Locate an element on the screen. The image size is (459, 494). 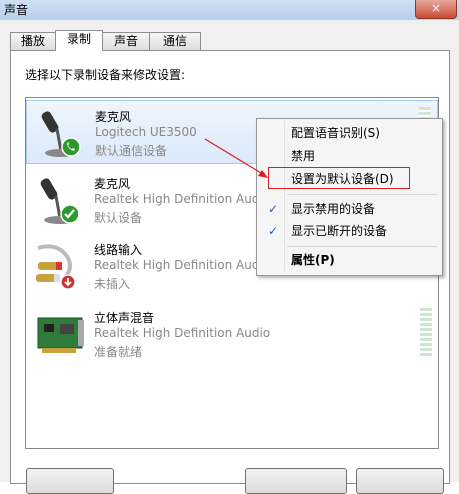
menu-item-disable: 禁用 is located at coordinates (349, 156).